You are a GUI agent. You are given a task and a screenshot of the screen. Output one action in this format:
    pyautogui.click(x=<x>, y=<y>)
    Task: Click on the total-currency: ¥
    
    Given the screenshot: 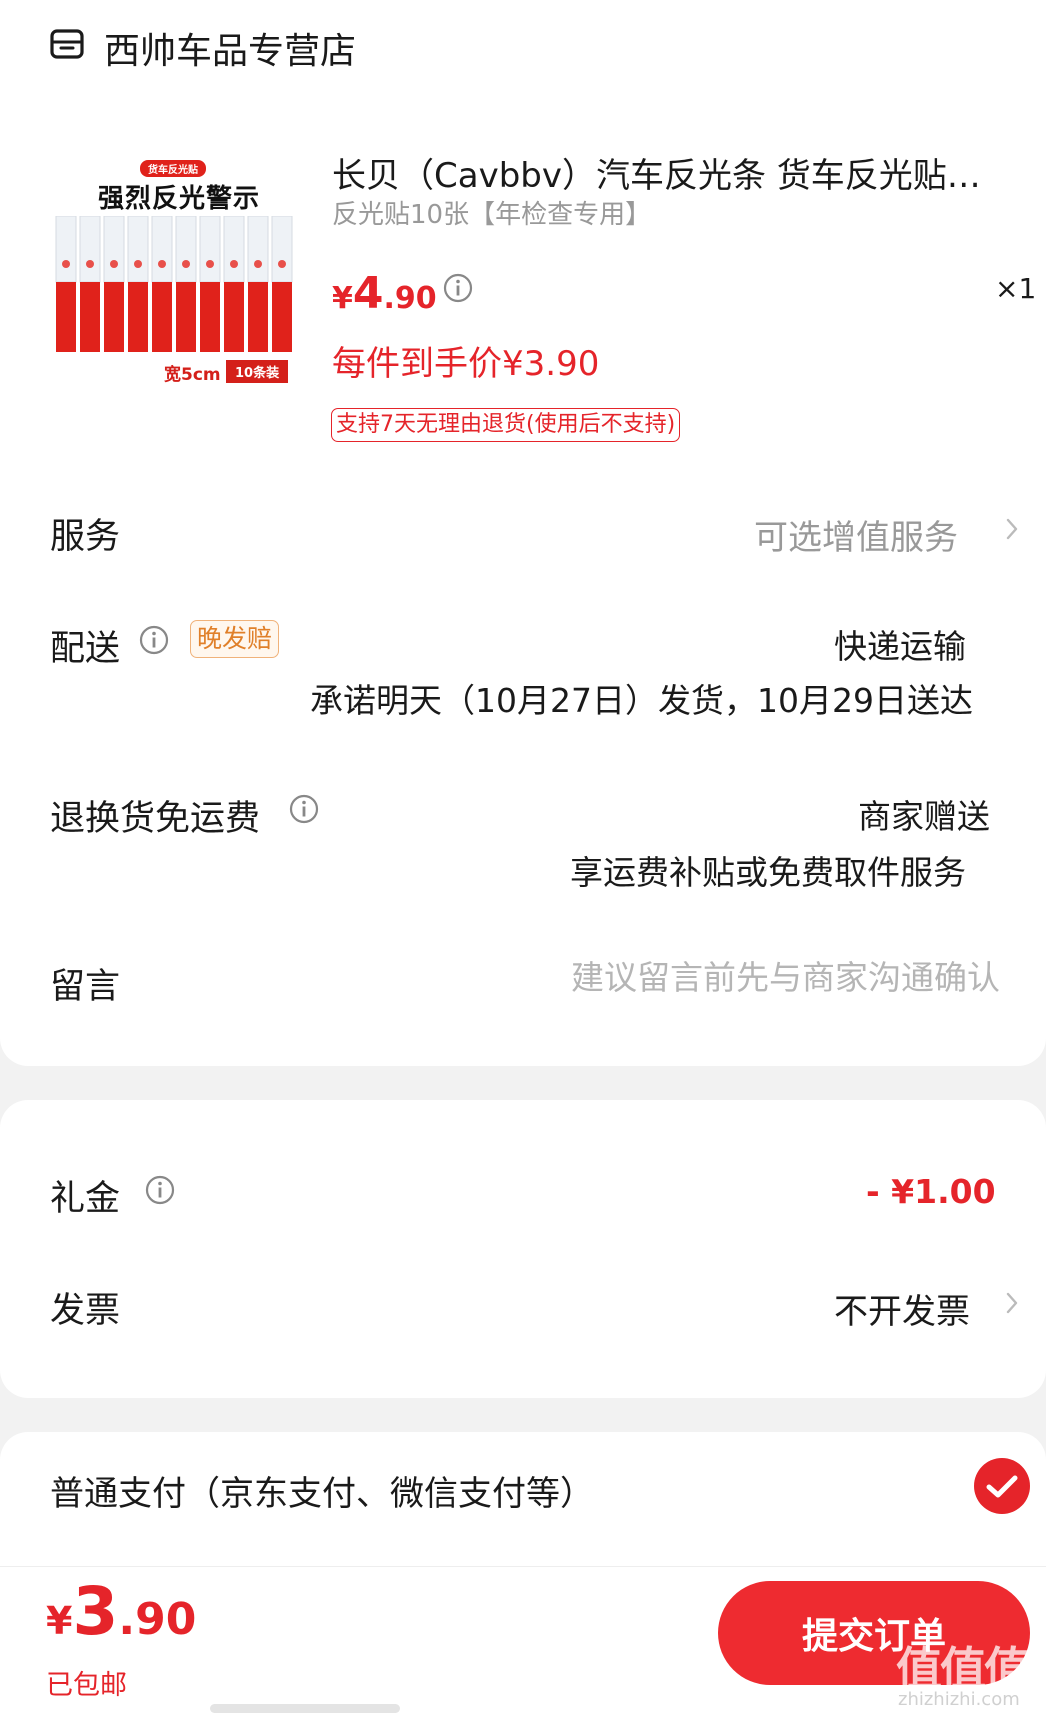 What is the action you would take?
    pyautogui.click(x=59, y=1621)
    